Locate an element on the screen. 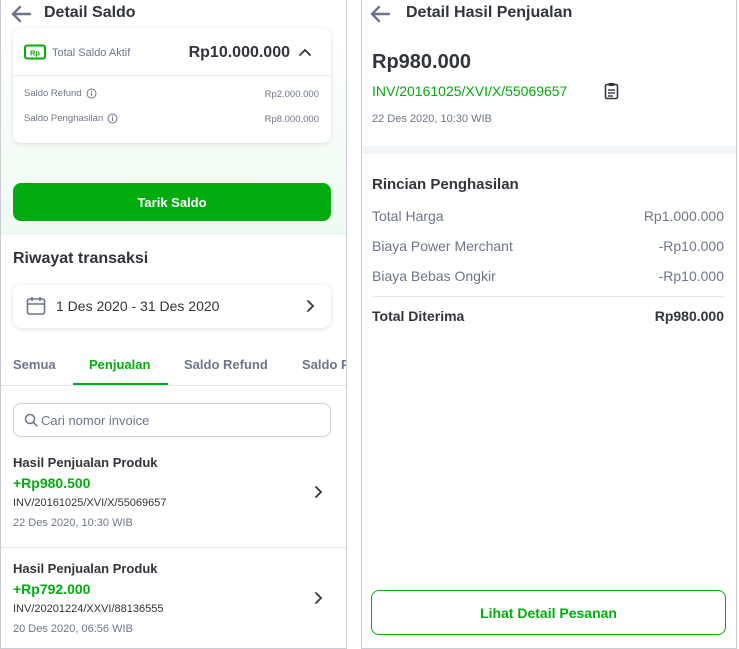 The image size is (739, 649). transaction-invoice: INV/20201224/XXVI/88136555 is located at coordinates (88, 609).